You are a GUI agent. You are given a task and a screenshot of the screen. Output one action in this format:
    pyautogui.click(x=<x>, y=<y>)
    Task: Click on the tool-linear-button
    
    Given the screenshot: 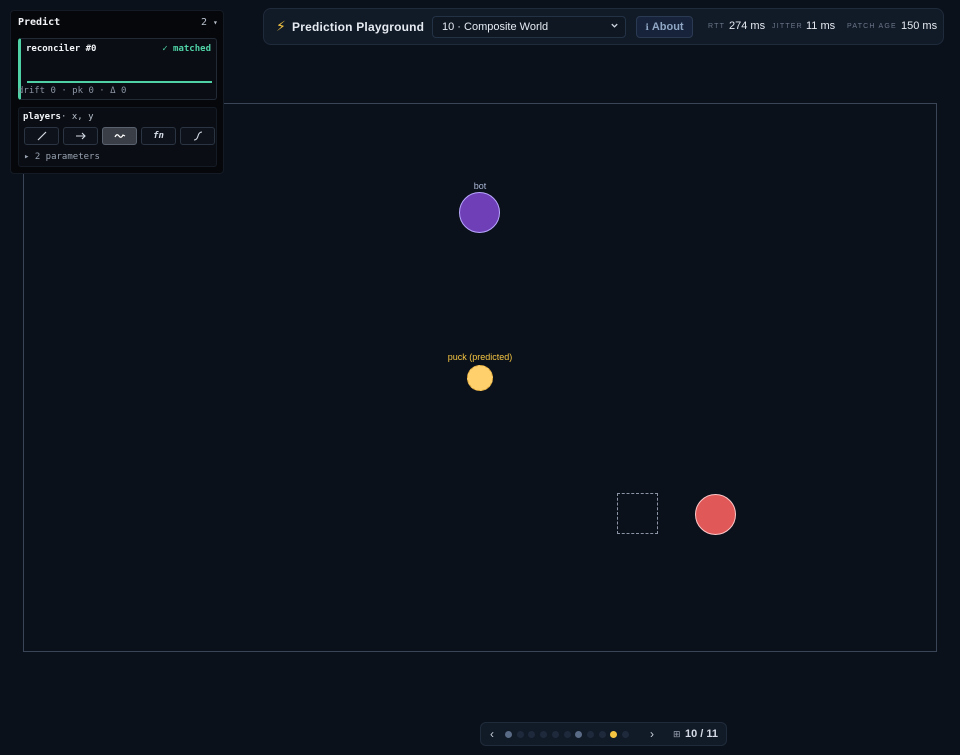 What is the action you would take?
    pyautogui.click(x=41, y=136)
    